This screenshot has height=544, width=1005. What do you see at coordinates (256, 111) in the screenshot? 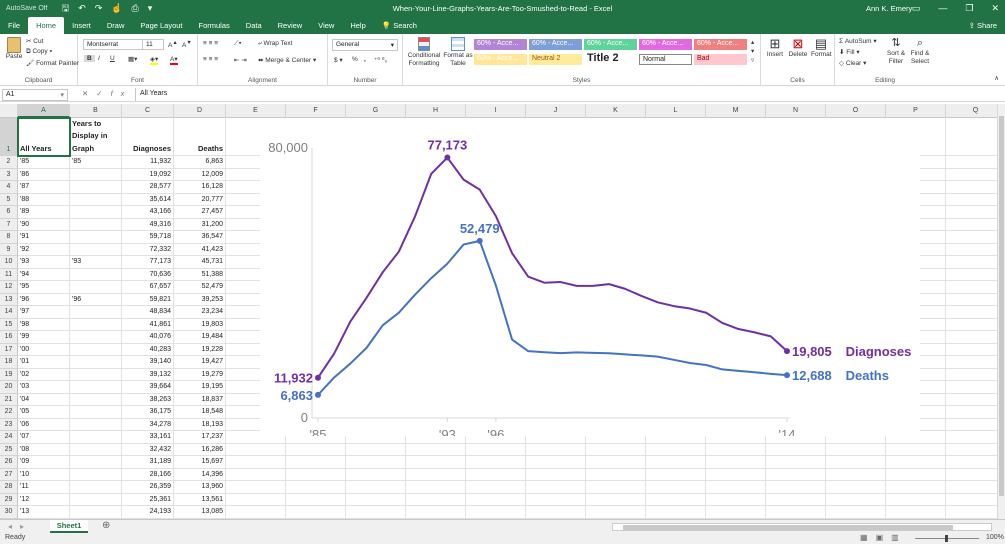
I see `column-header-e: E` at bounding box center [256, 111].